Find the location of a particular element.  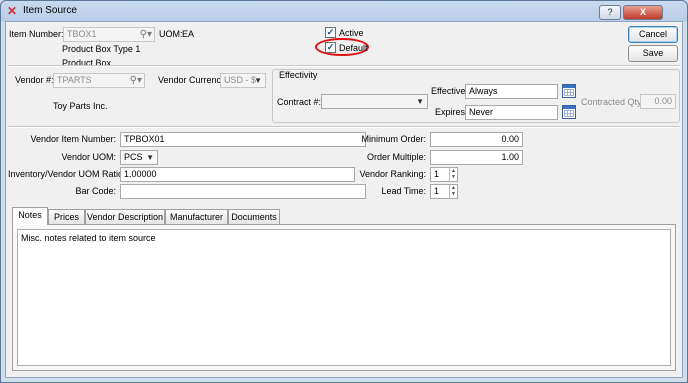

vendor-ranking-value: 1 is located at coordinates (437, 174).